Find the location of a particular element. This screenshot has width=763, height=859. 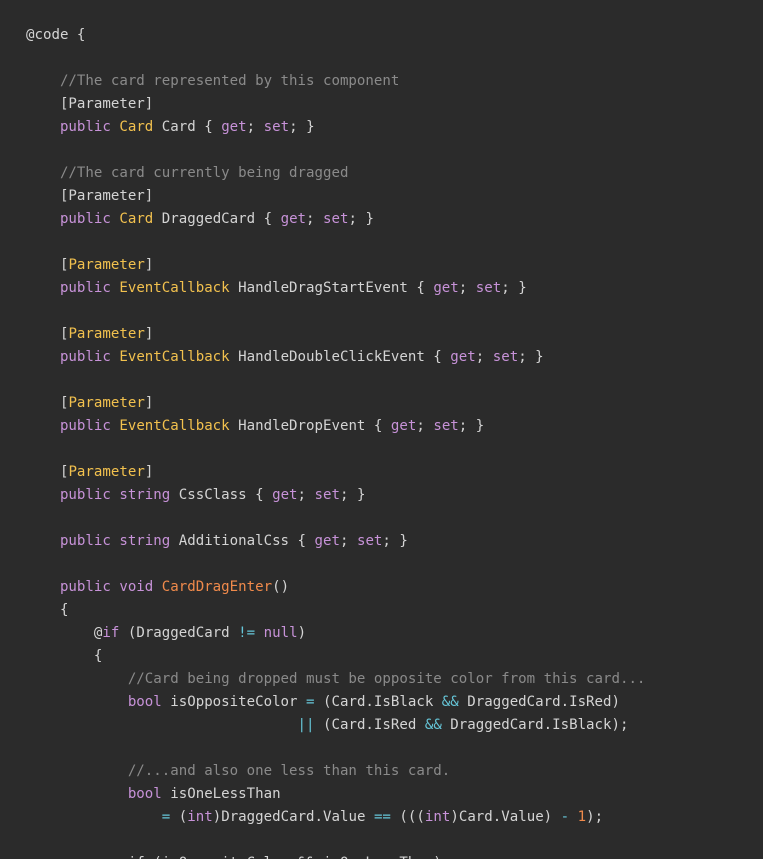

code-token-keyword: null is located at coordinates (280, 633).